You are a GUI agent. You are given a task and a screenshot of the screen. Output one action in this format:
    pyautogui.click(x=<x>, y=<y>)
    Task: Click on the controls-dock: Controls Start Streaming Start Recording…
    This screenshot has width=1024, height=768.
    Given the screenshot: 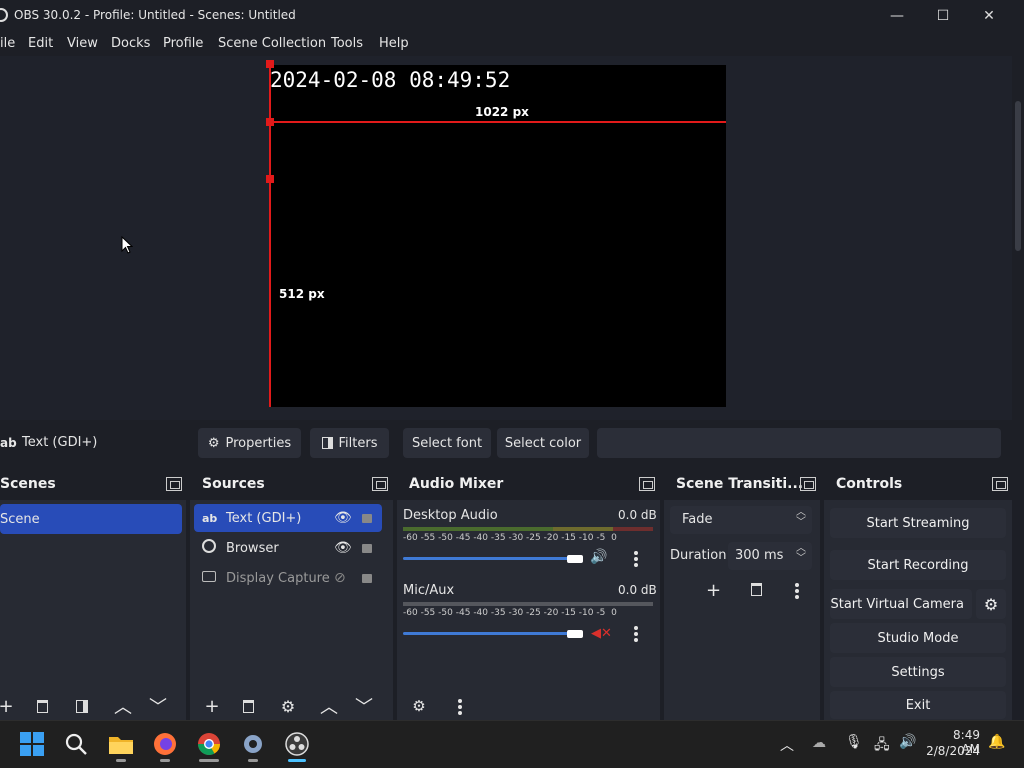 What is the action you would take?
    pyautogui.click(x=918, y=595)
    